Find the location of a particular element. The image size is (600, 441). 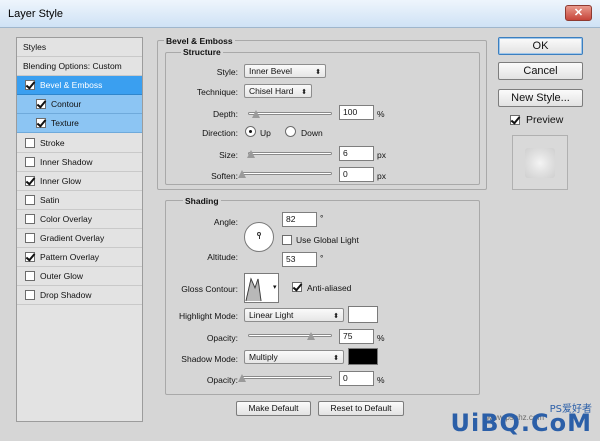

highlight-opacity-unit: % is located at coordinates (381, 338).